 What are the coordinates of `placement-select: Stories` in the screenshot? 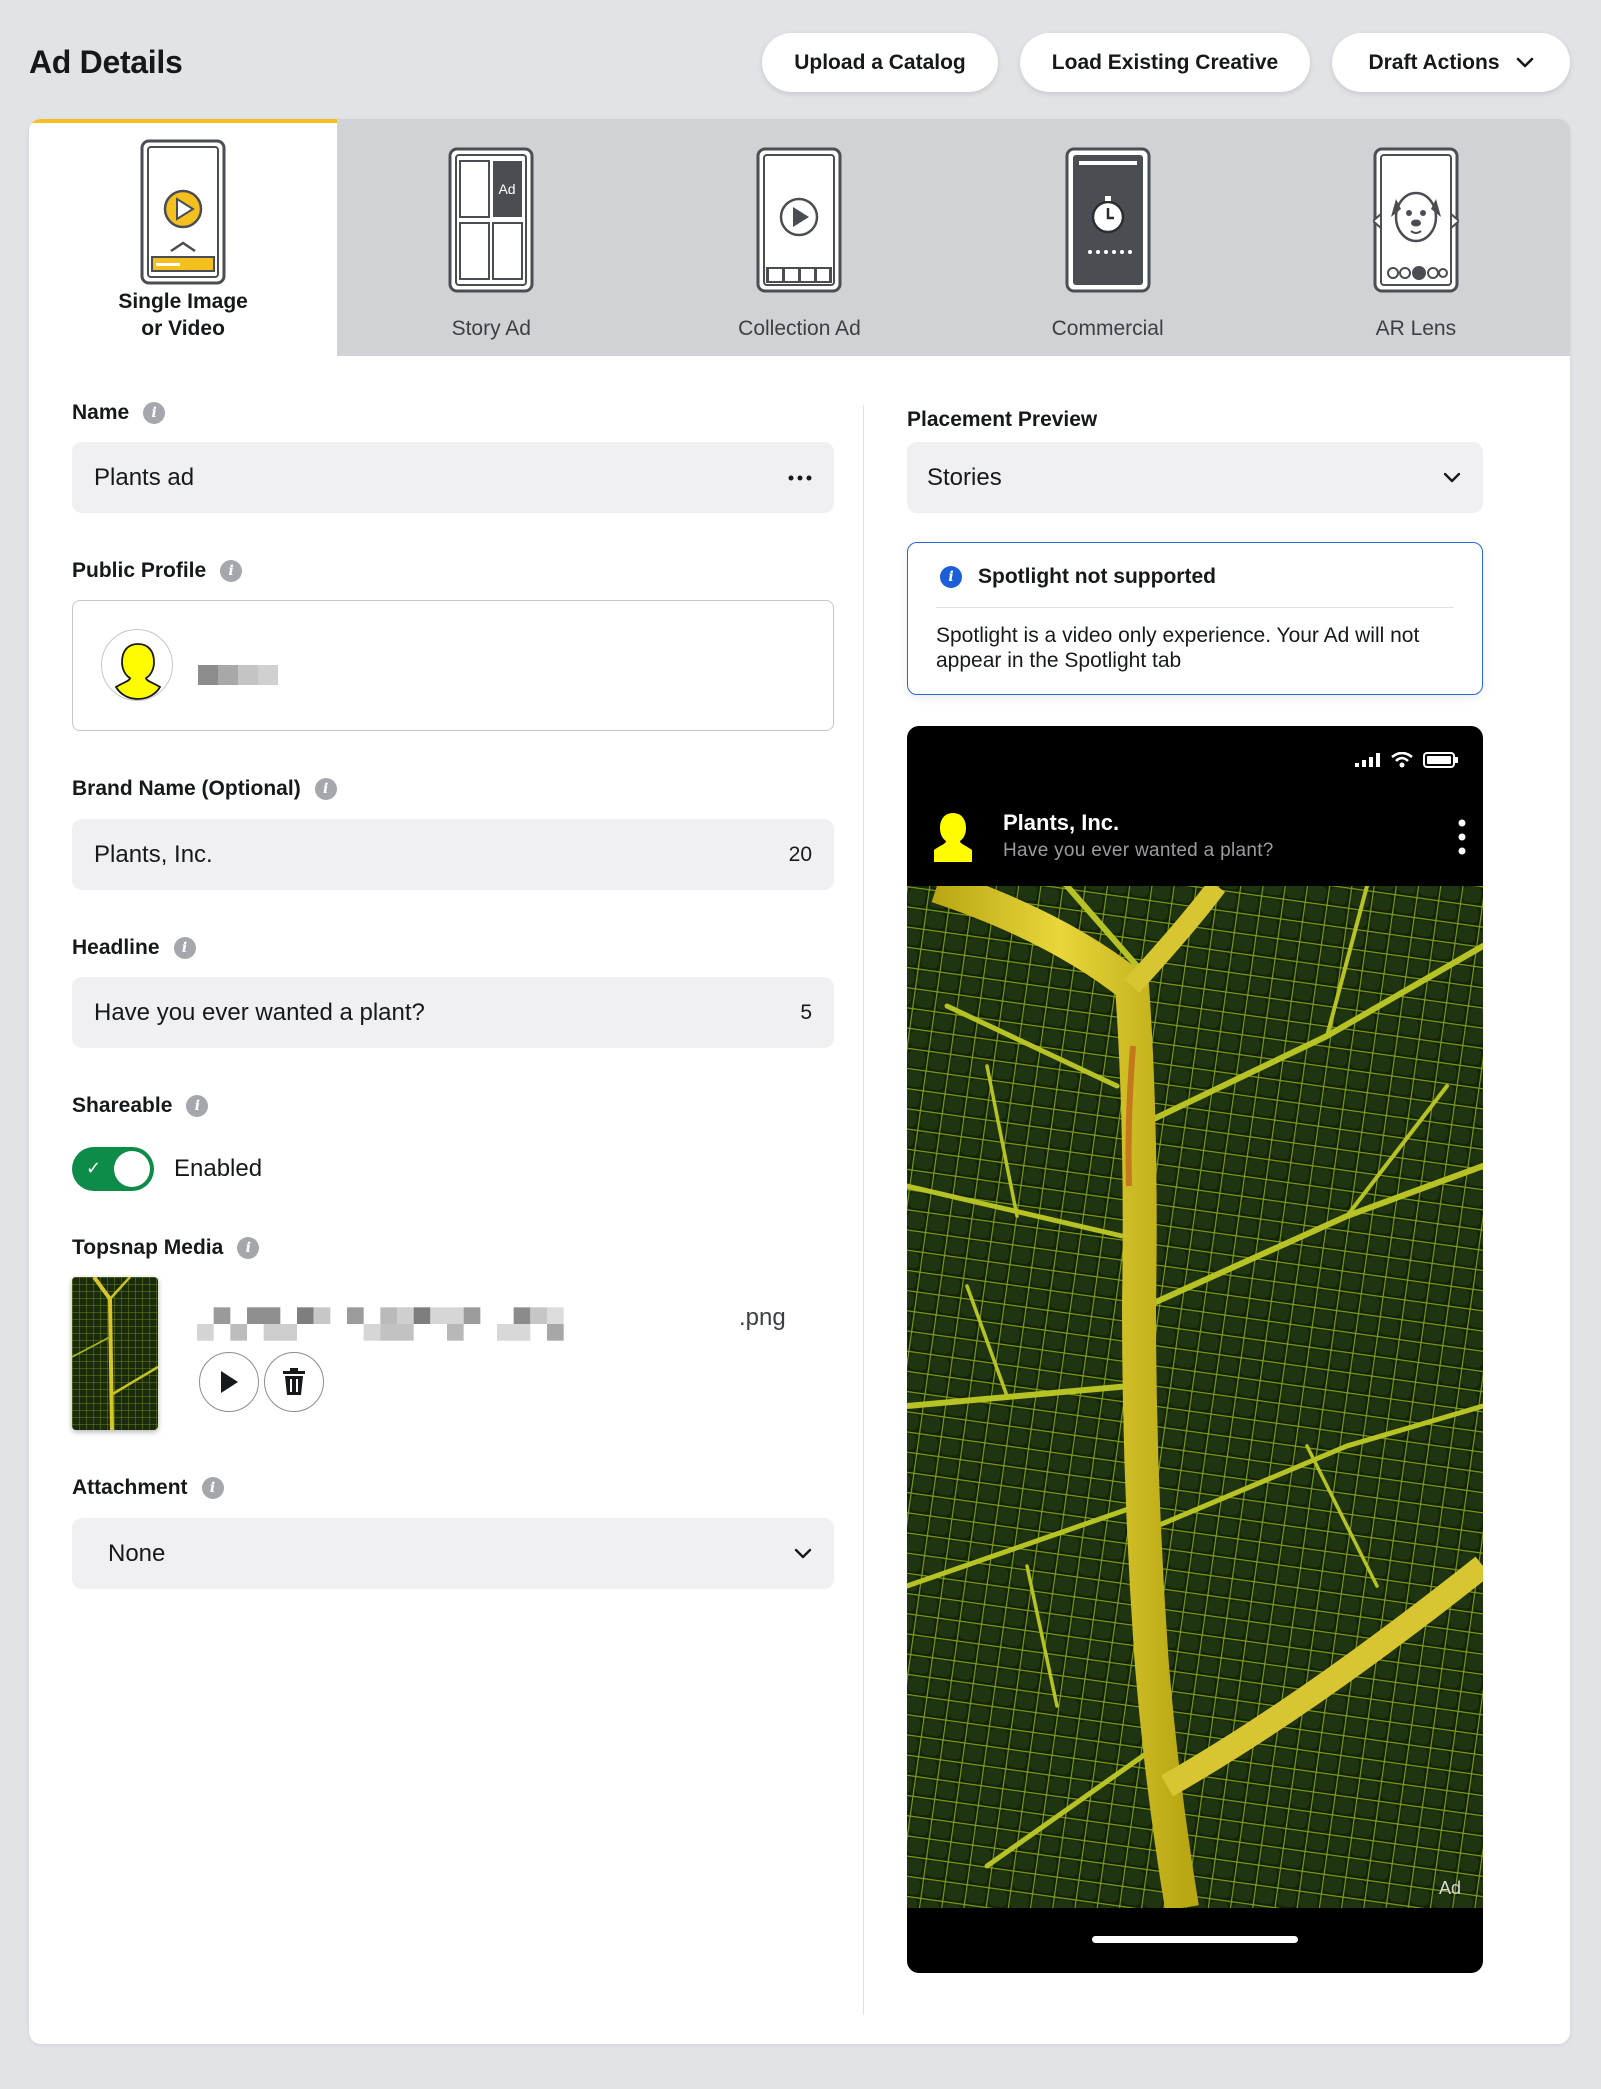 It's located at (1195, 477).